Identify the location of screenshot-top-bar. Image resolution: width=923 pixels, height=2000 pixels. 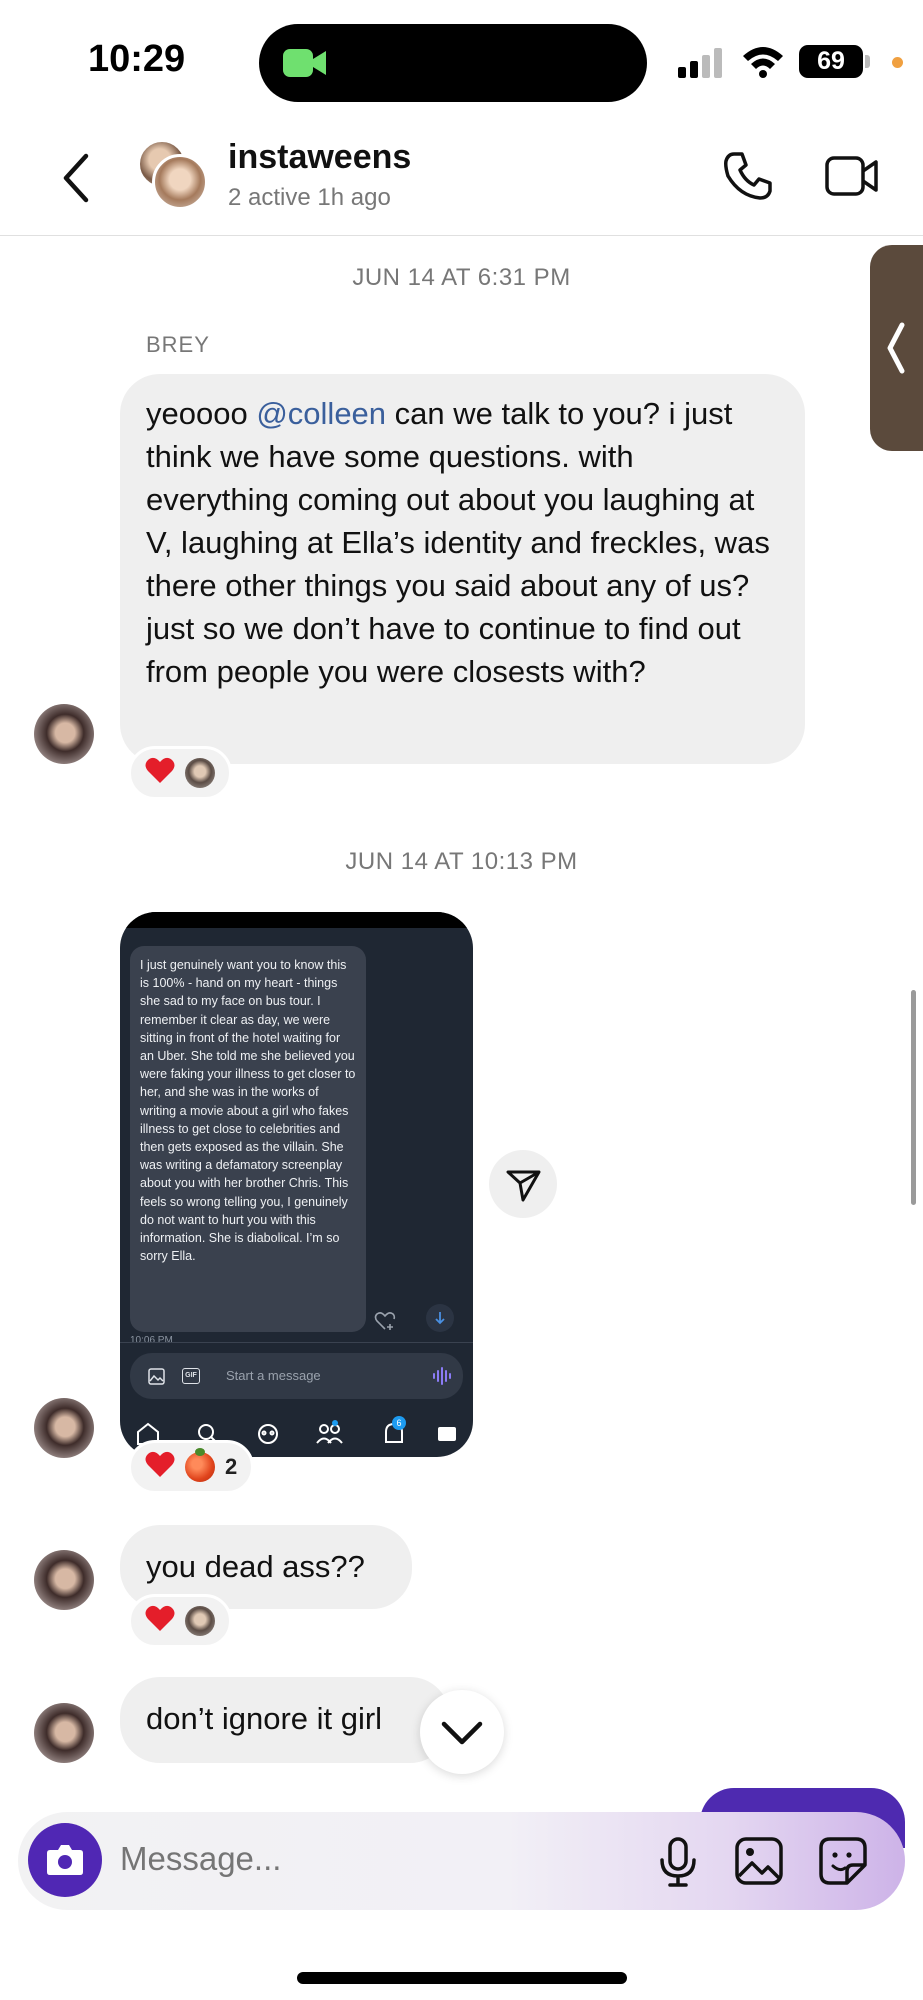
(296, 920).